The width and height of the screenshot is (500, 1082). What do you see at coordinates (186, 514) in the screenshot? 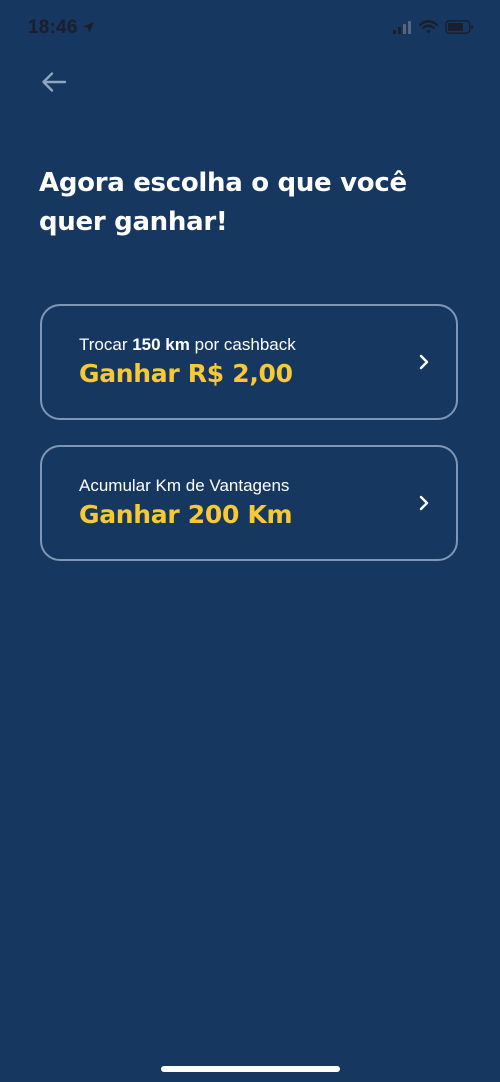
I see `option-value: Ganhar 200 Km` at bounding box center [186, 514].